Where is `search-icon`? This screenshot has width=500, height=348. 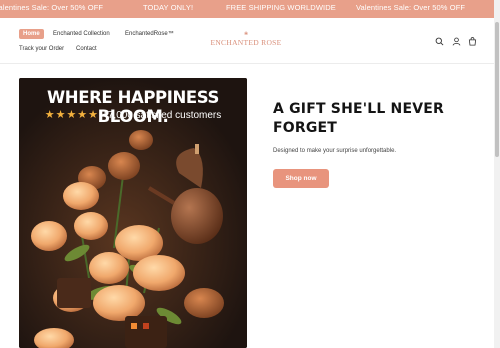
search-icon is located at coordinates (439, 41).